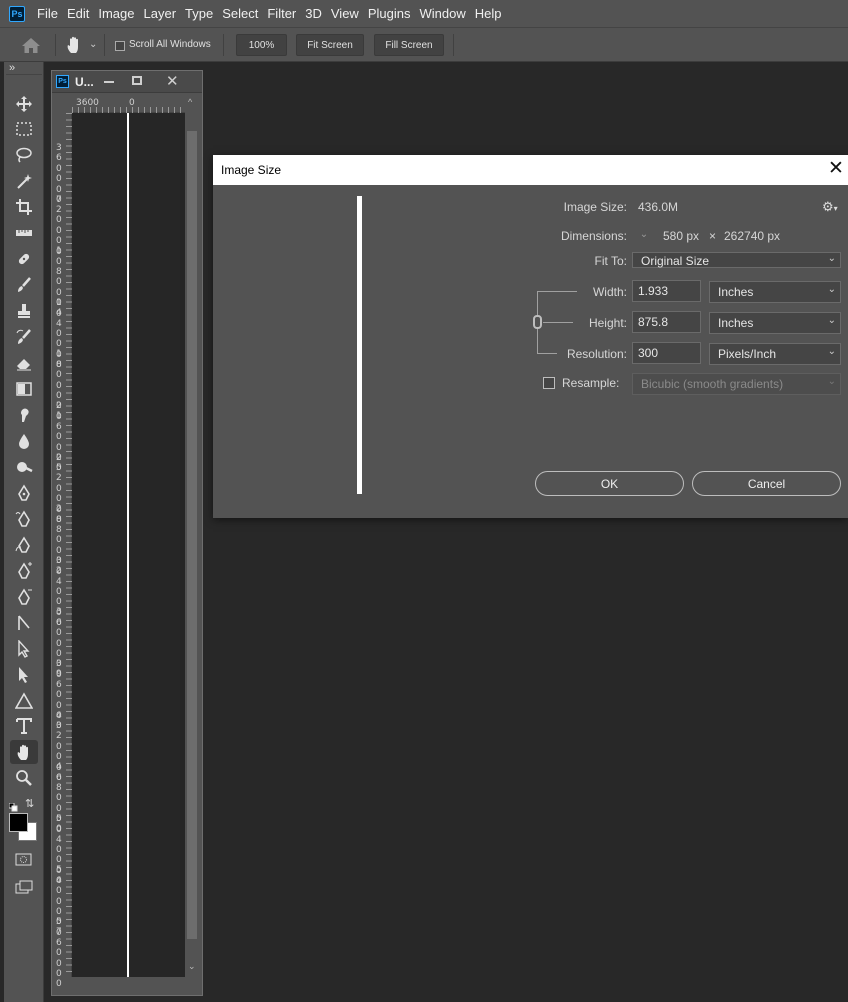 Image resolution: width=848 pixels, height=1002 pixels. Describe the element at coordinates (389, 13) in the screenshot. I see `menu-plugins: Plugins` at that location.